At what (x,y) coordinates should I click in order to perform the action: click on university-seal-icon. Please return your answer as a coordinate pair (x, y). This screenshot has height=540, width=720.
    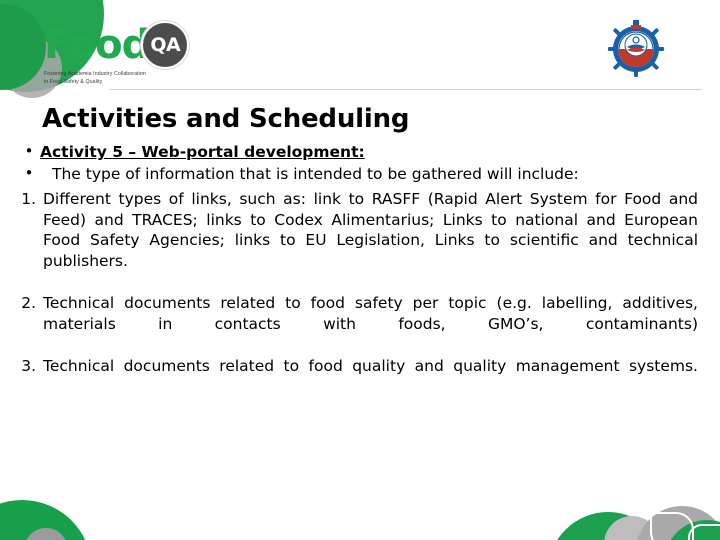
    Looking at the image, I should click on (636, 48).